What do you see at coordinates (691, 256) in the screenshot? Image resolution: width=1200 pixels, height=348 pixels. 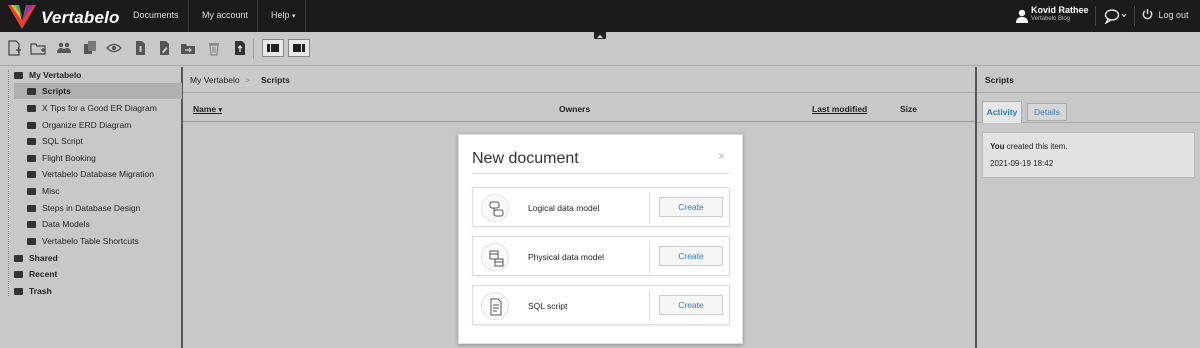 I see `create-physical-model-button: Create` at bounding box center [691, 256].